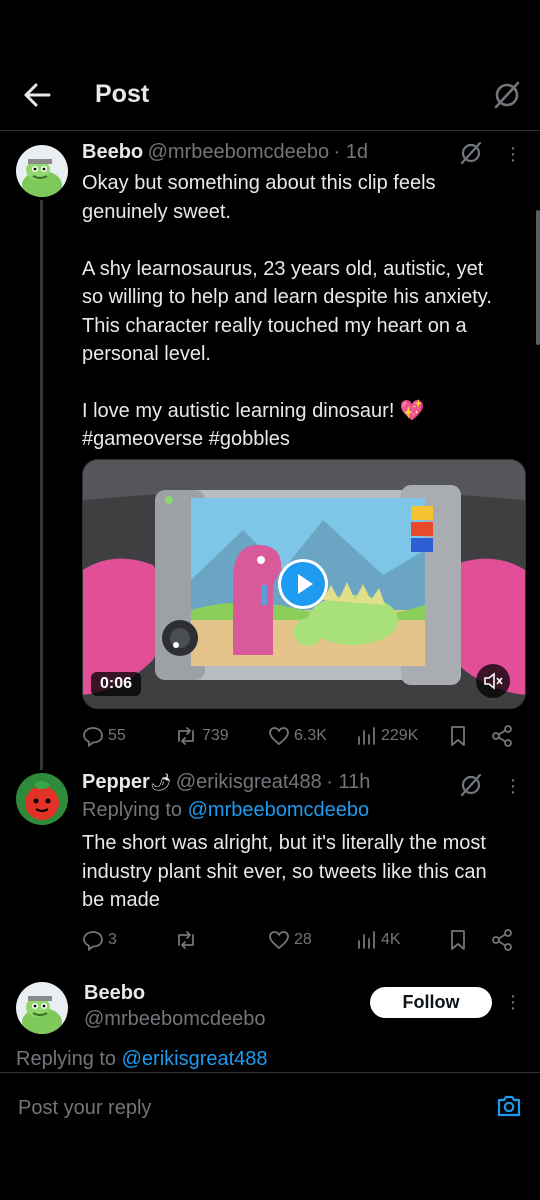  Describe the element at coordinates (160, 782) in the screenshot. I see `chili-emoji: 🌶` at that location.